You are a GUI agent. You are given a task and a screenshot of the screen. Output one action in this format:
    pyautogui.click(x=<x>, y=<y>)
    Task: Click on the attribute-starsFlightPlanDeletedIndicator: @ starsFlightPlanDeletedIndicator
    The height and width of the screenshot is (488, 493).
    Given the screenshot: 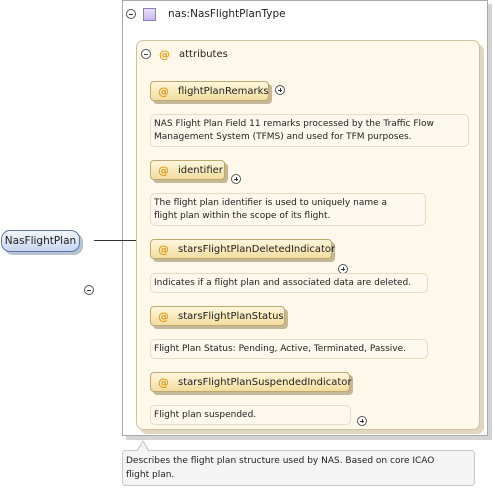 What is the action you would take?
    pyautogui.click(x=243, y=249)
    